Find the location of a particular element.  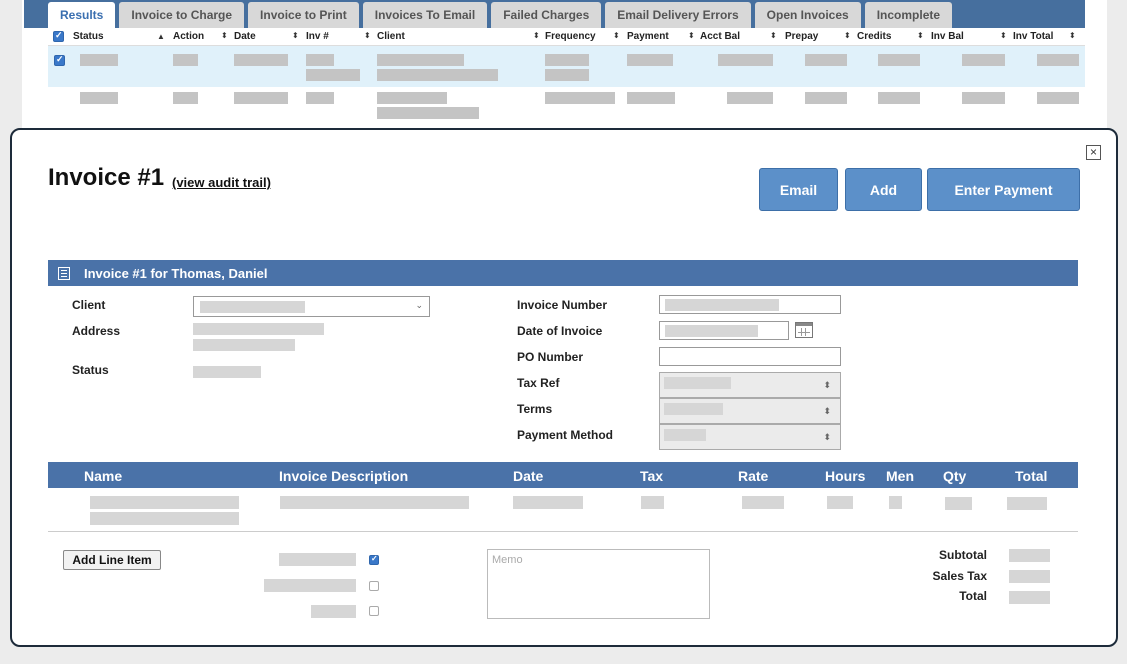

tab-incomplete: Incomplete is located at coordinates (908, 15).